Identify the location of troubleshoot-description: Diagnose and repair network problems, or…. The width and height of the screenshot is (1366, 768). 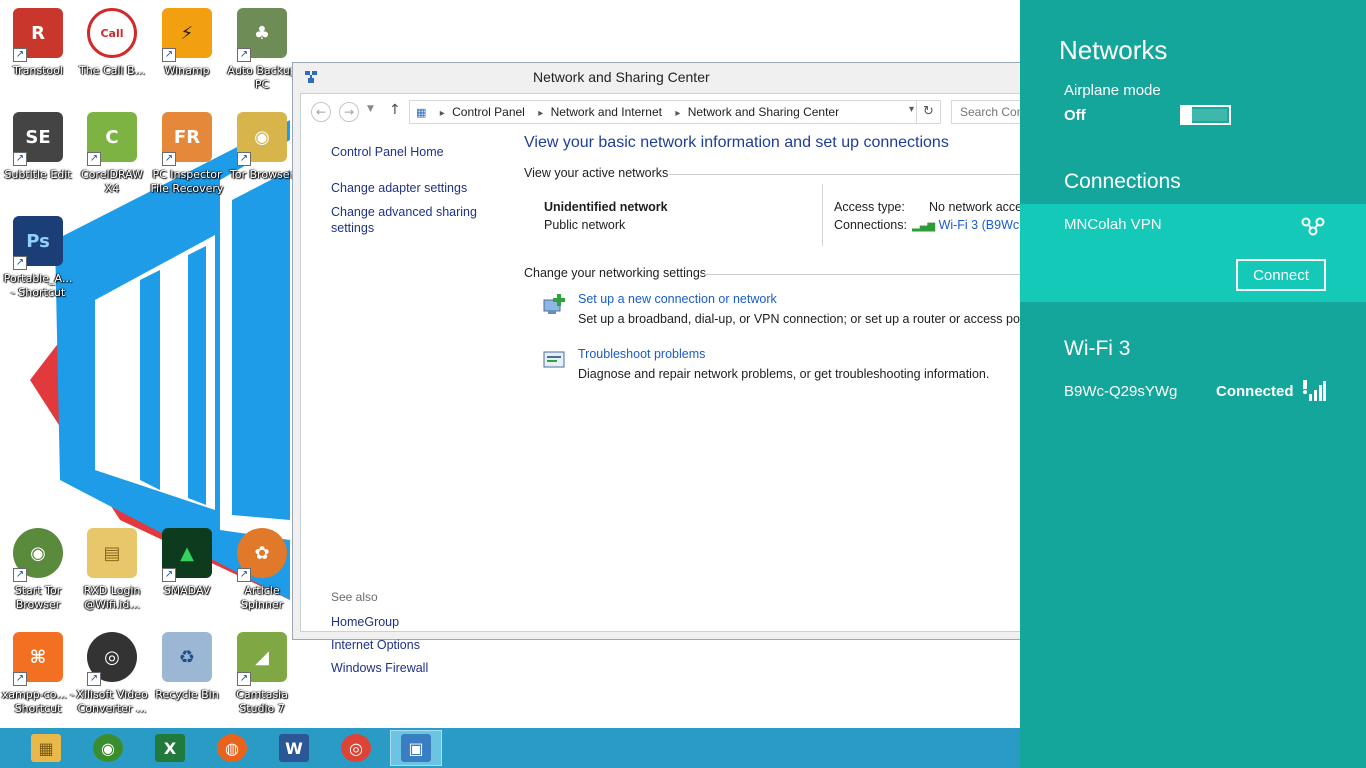
(784, 374).